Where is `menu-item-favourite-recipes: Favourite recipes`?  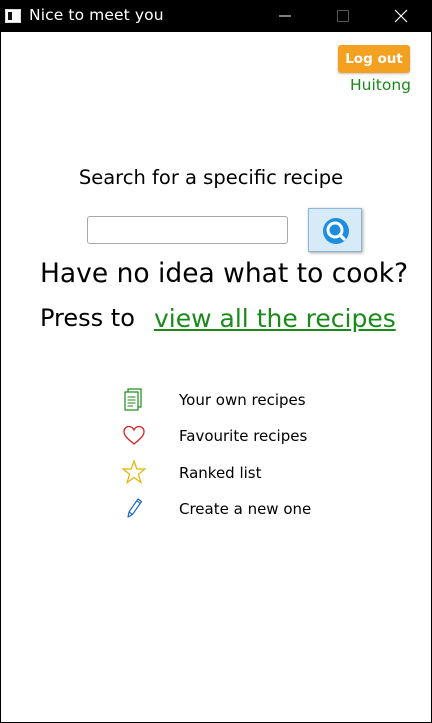 menu-item-favourite-recipes: Favourite recipes is located at coordinates (231, 437).